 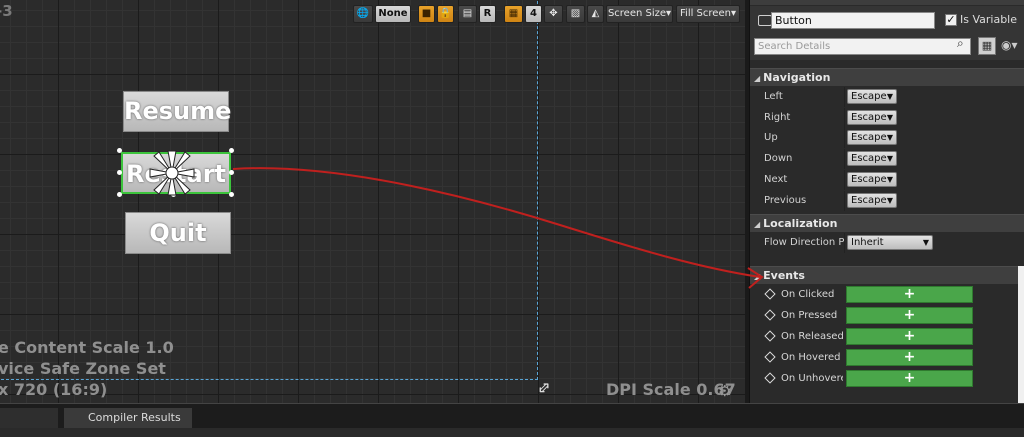 What do you see at coordinates (785, 200) in the screenshot?
I see `nav-label: Previous` at bounding box center [785, 200].